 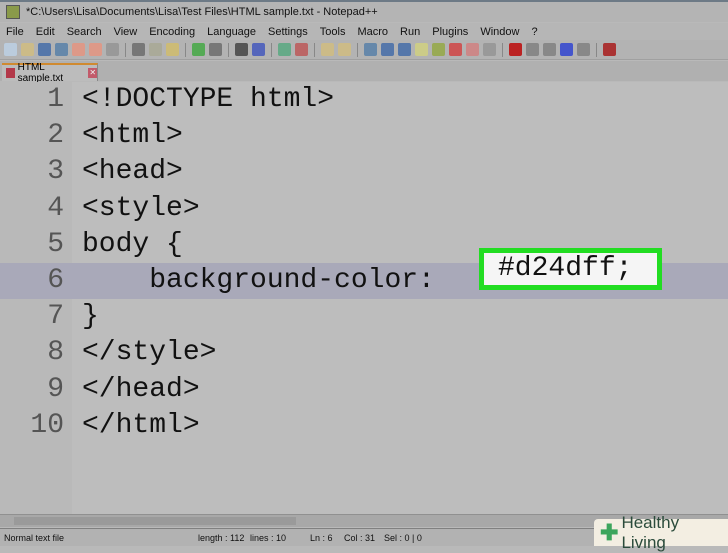 What do you see at coordinates (364, 72) in the screenshot?
I see `tab-bar: HTML sample.txt ✕` at bounding box center [364, 72].